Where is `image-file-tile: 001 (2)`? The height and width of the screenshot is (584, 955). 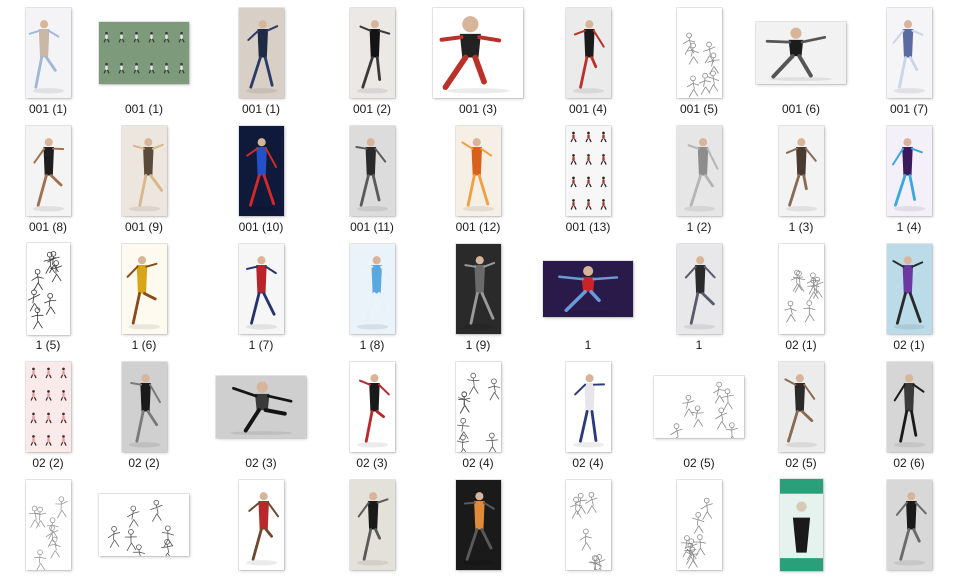
image-file-tile: 001 (2) is located at coordinates (372, 65).